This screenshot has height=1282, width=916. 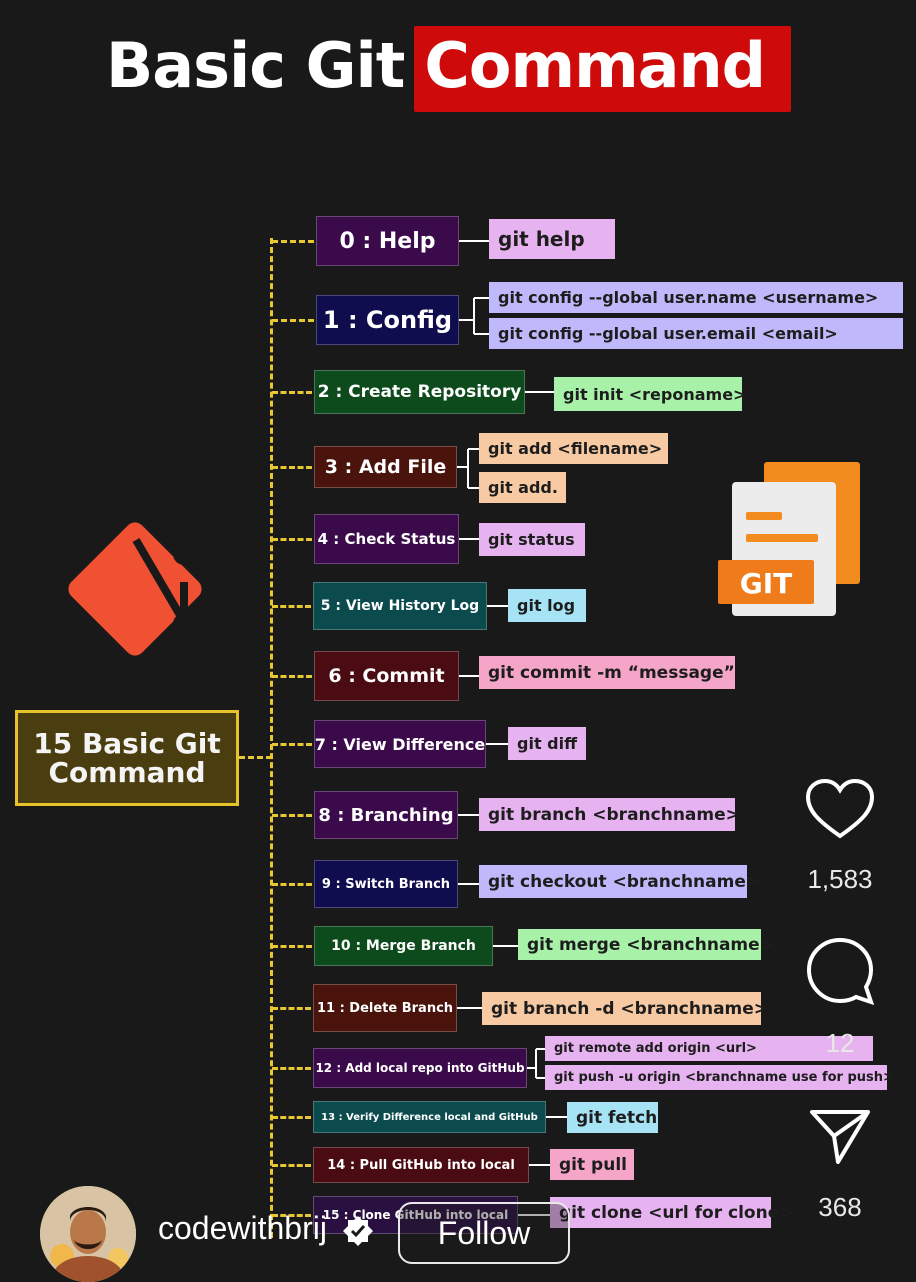 What do you see at coordinates (840, 879) in the screenshot?
I see `like-count: 1,583` at bounding box center [840, 879].